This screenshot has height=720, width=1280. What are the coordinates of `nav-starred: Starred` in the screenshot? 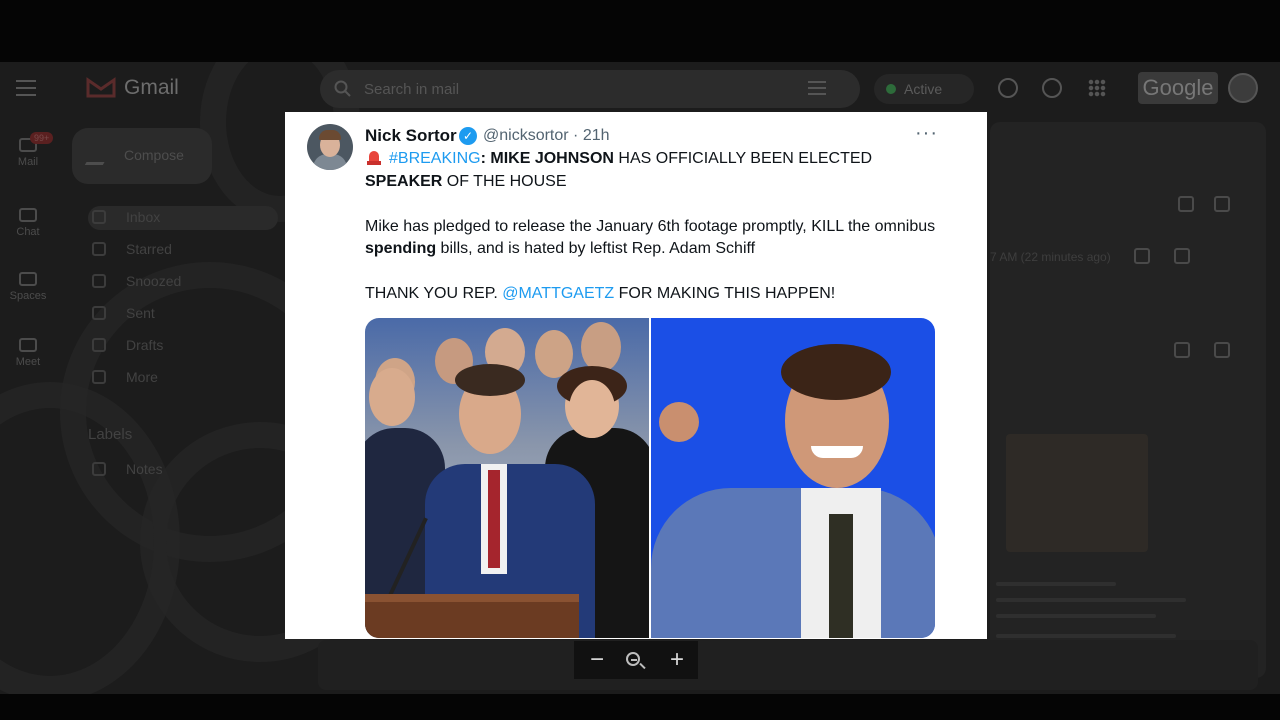 It's located at (183, 250).